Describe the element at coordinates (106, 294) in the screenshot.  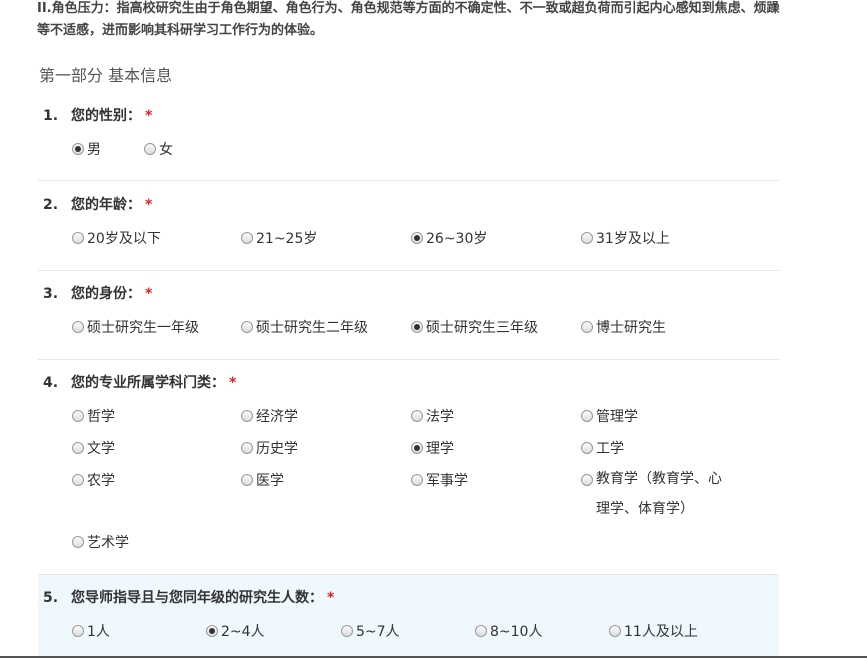
I see `question-text: 您的身份：` at that location.